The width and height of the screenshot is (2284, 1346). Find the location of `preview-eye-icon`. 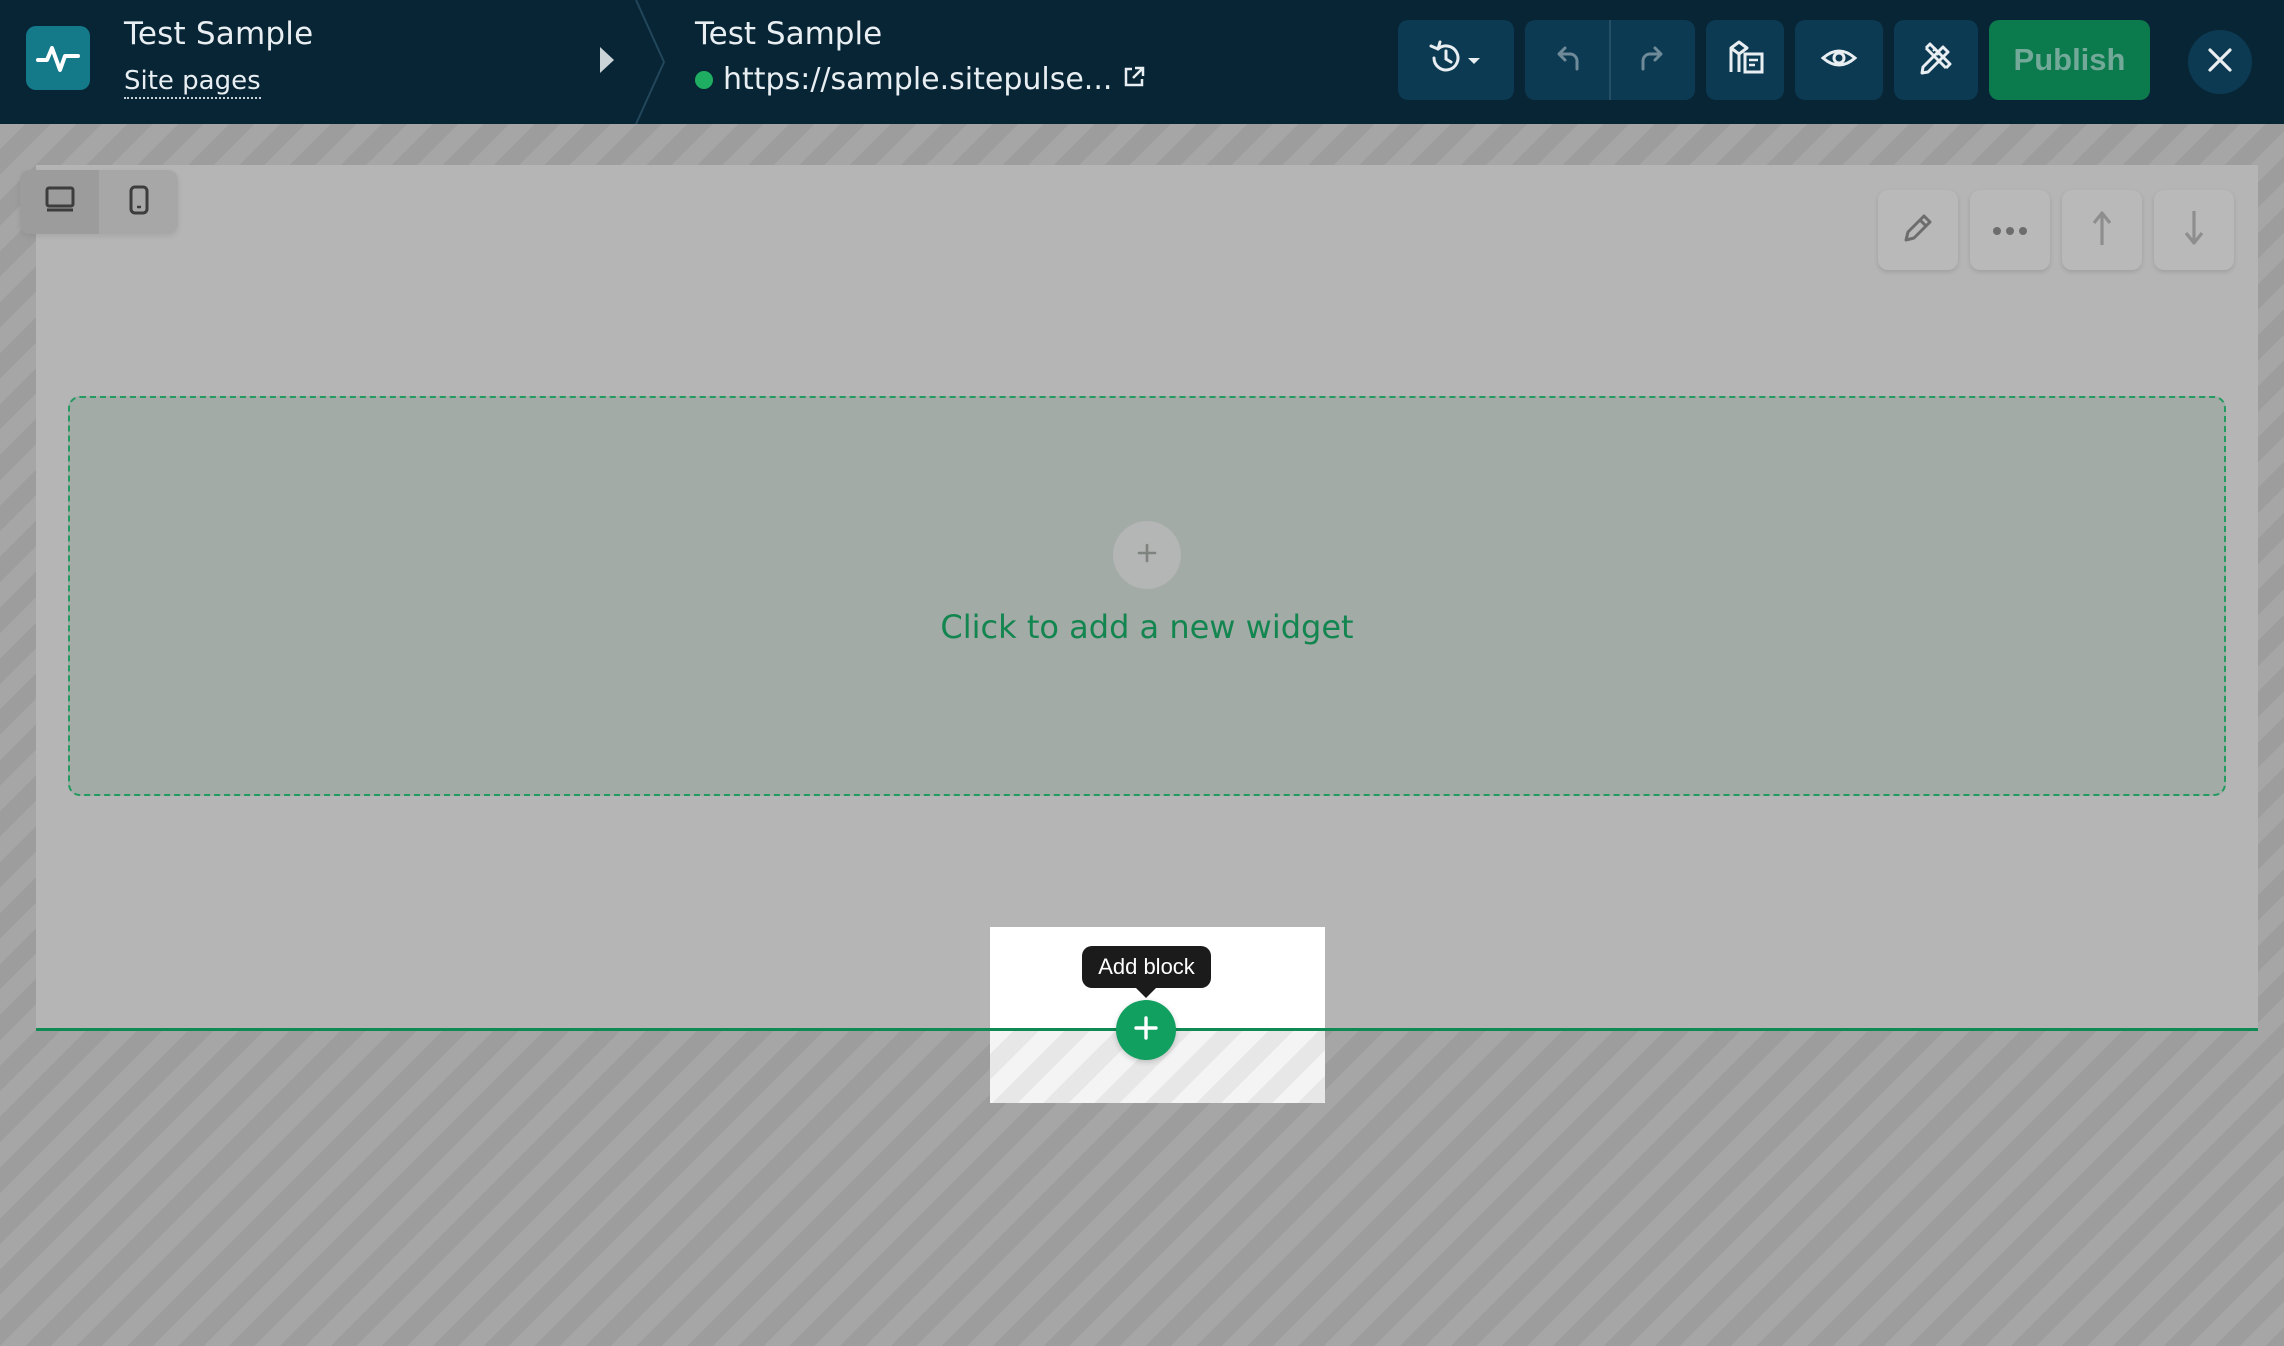

preview-eye-icon is located at coordinates (1839, 60).